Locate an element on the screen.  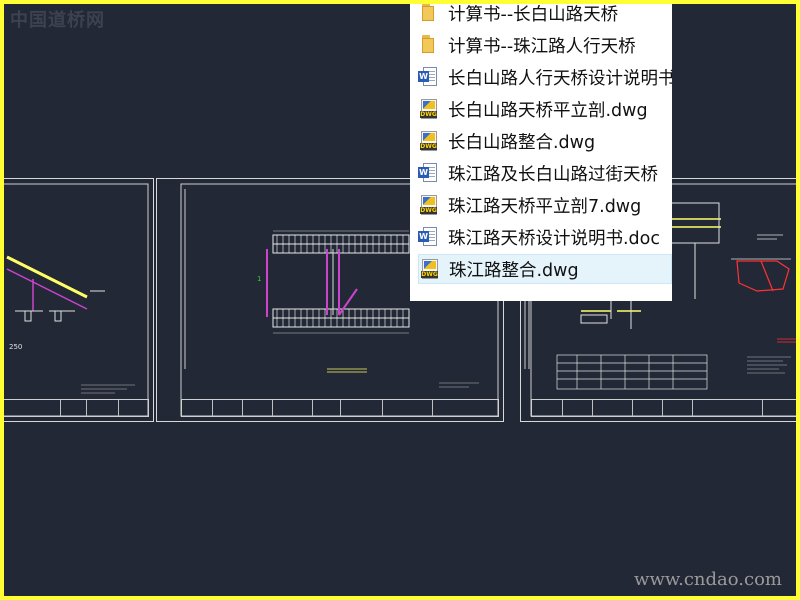
sheet-1-title-block is located at coordinates (76, 408).